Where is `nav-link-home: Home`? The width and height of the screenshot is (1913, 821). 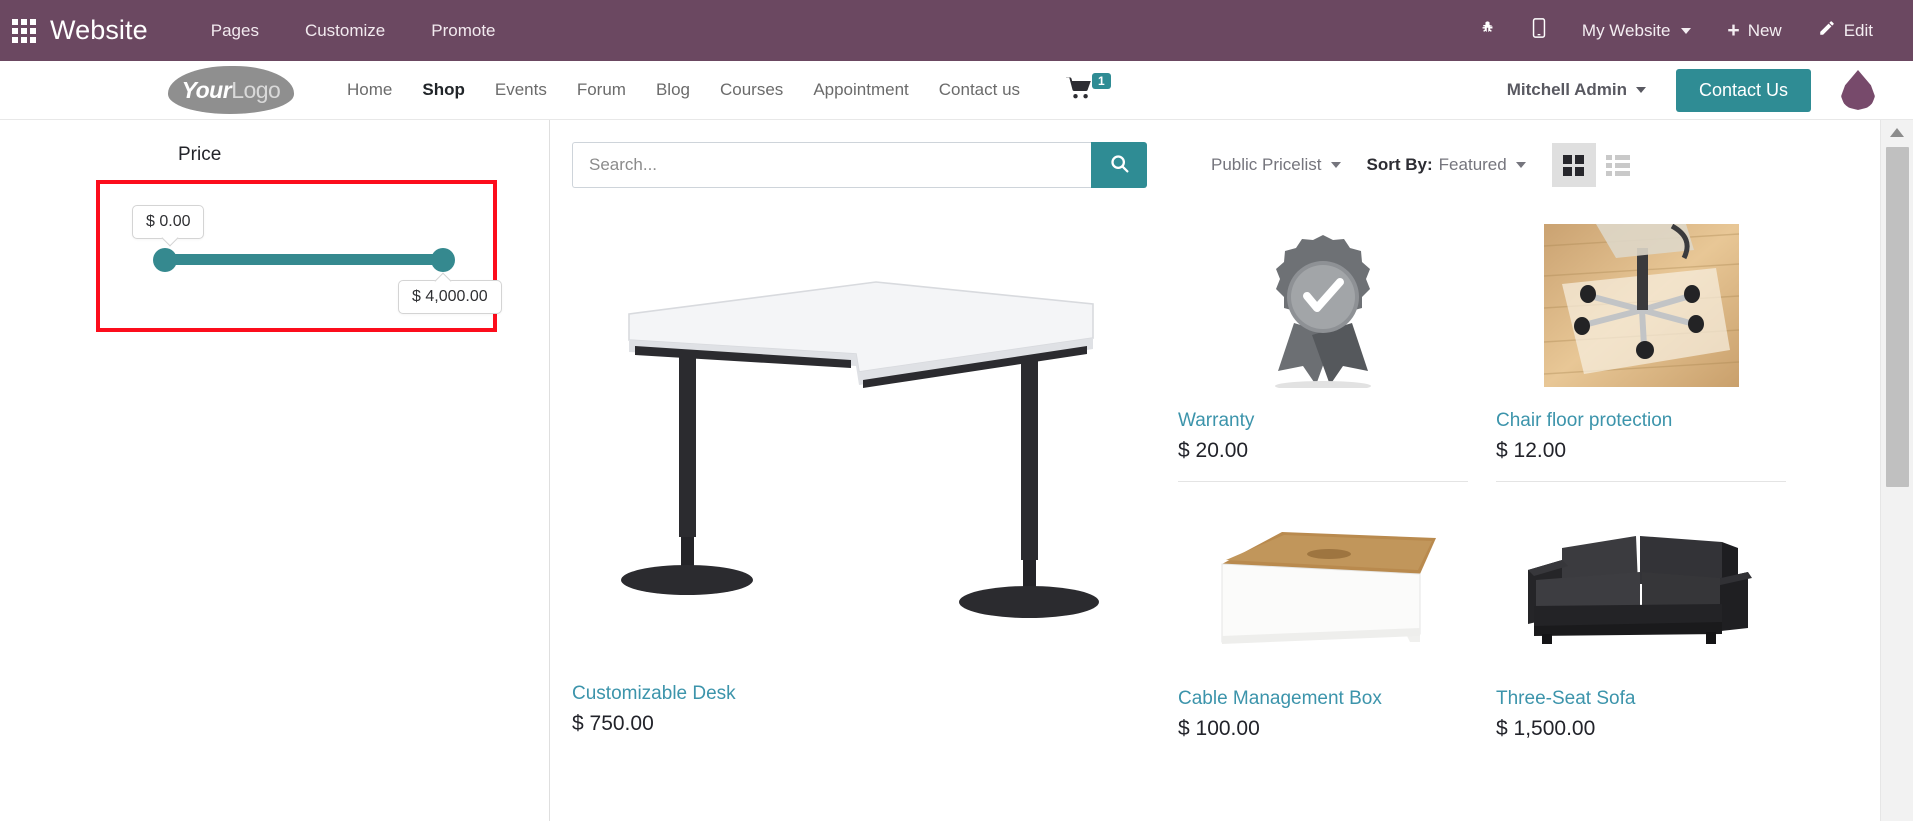 nav-link-home: Home is located at coordinates (369, 90).